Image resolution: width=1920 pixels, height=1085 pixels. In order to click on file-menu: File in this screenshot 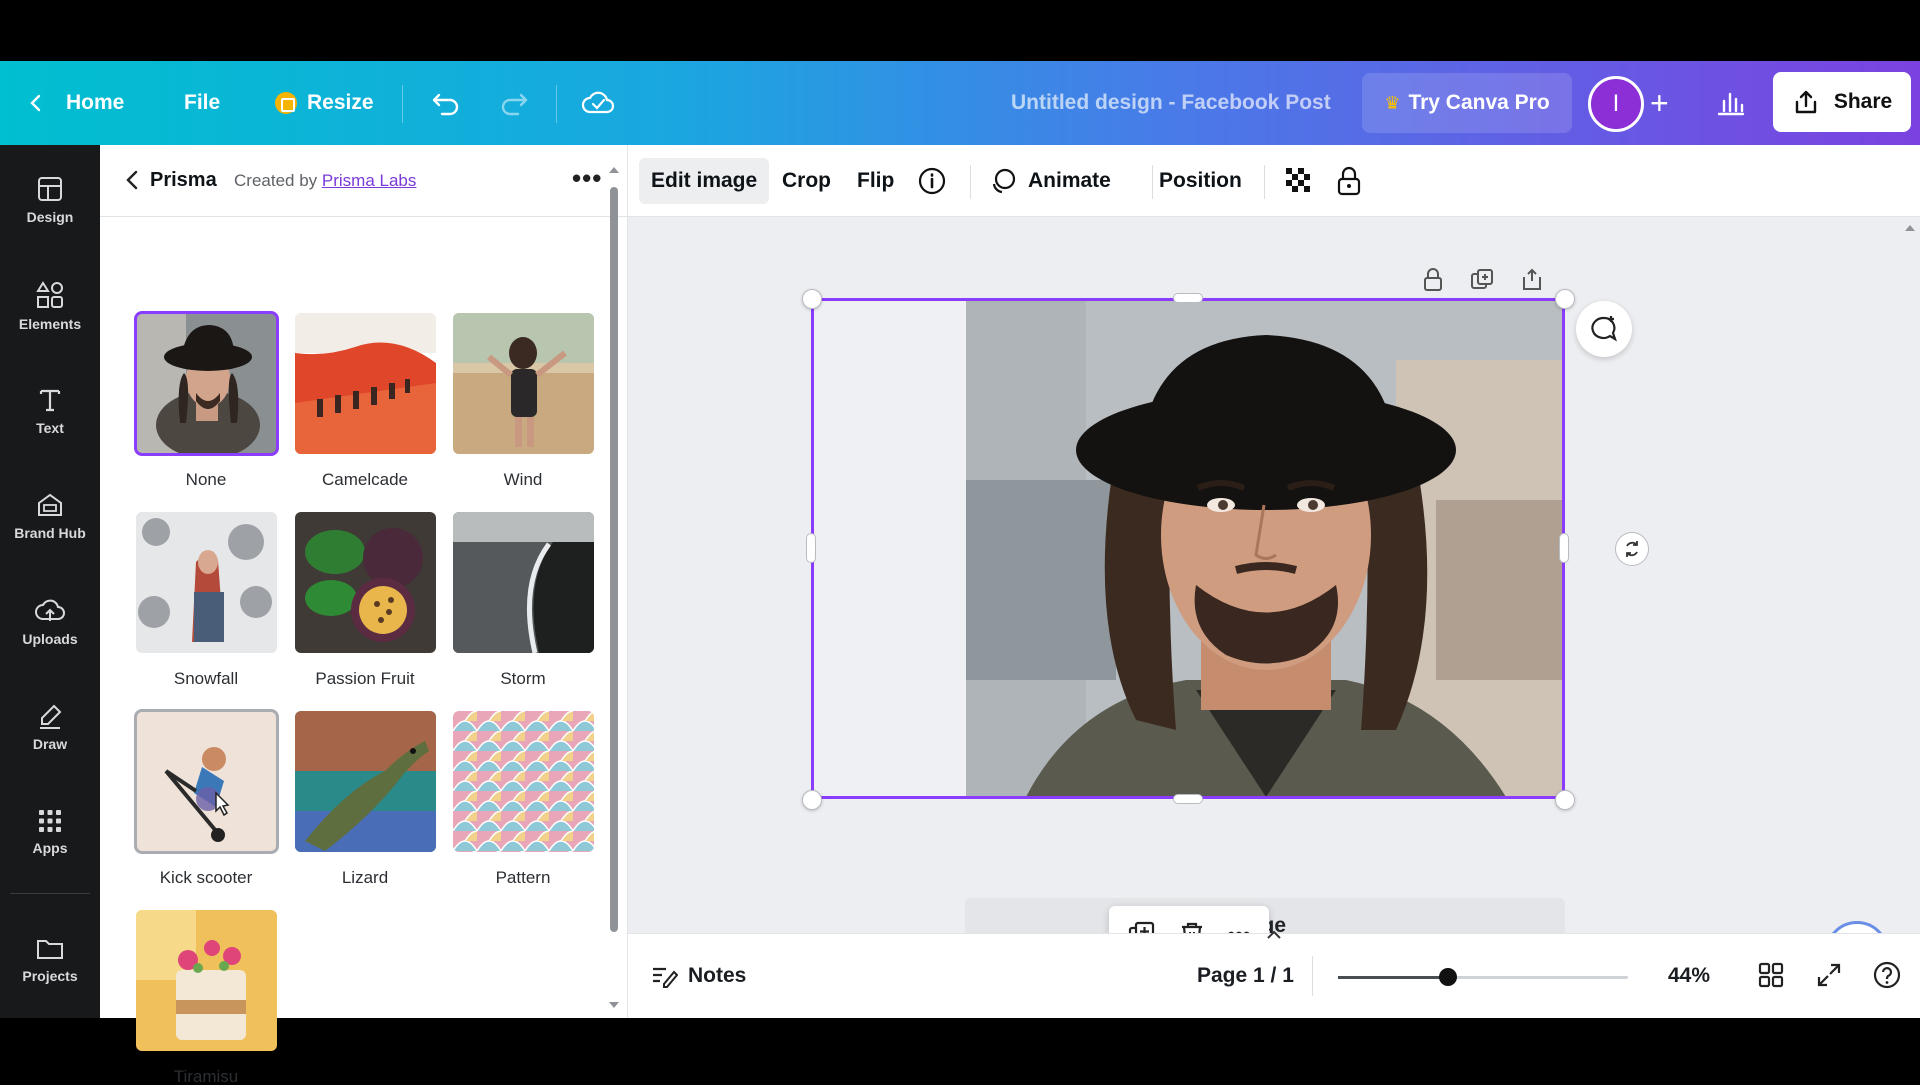, I will do `click(202, 103)`.